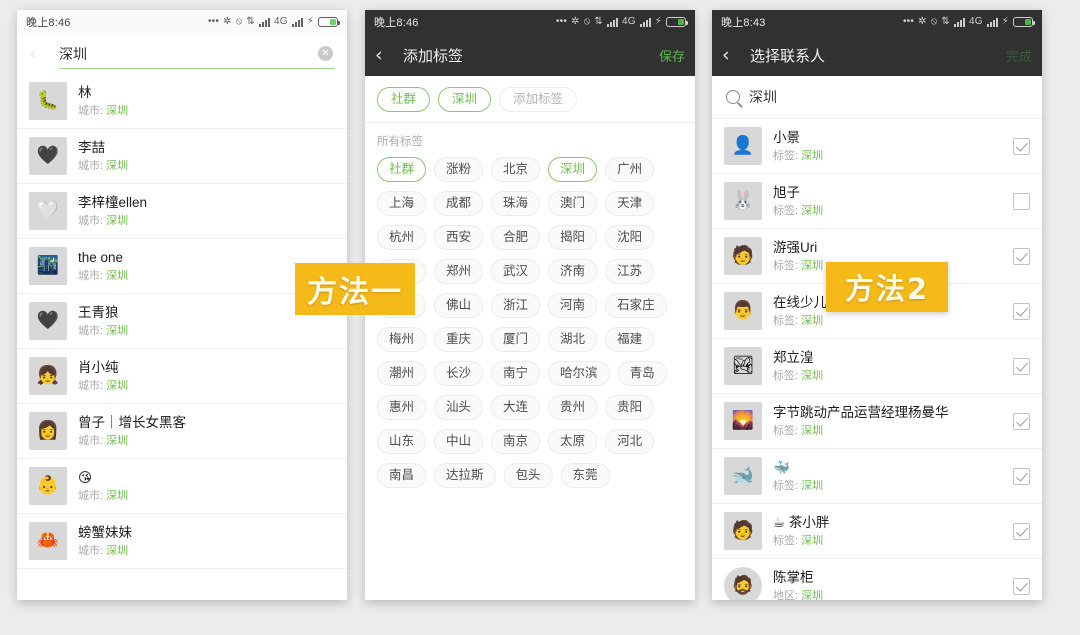  Describe the element at coordinates (281, 21) in the screenshot. I see `network-type-label: 4G` at that location.